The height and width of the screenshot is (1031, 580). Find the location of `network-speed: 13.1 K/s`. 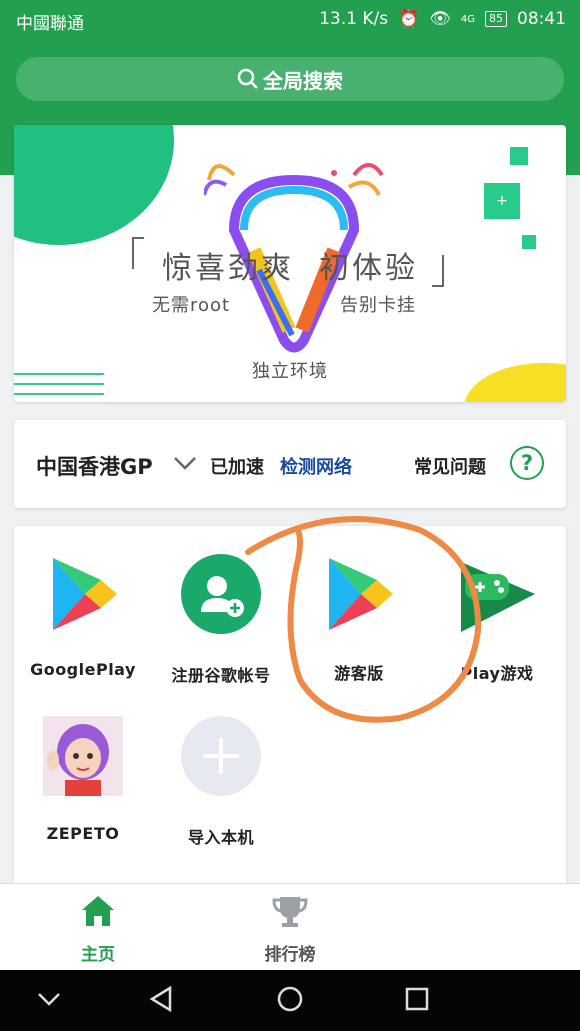

network-speed: 13.1 K/s is located at coordinates (354, 19).